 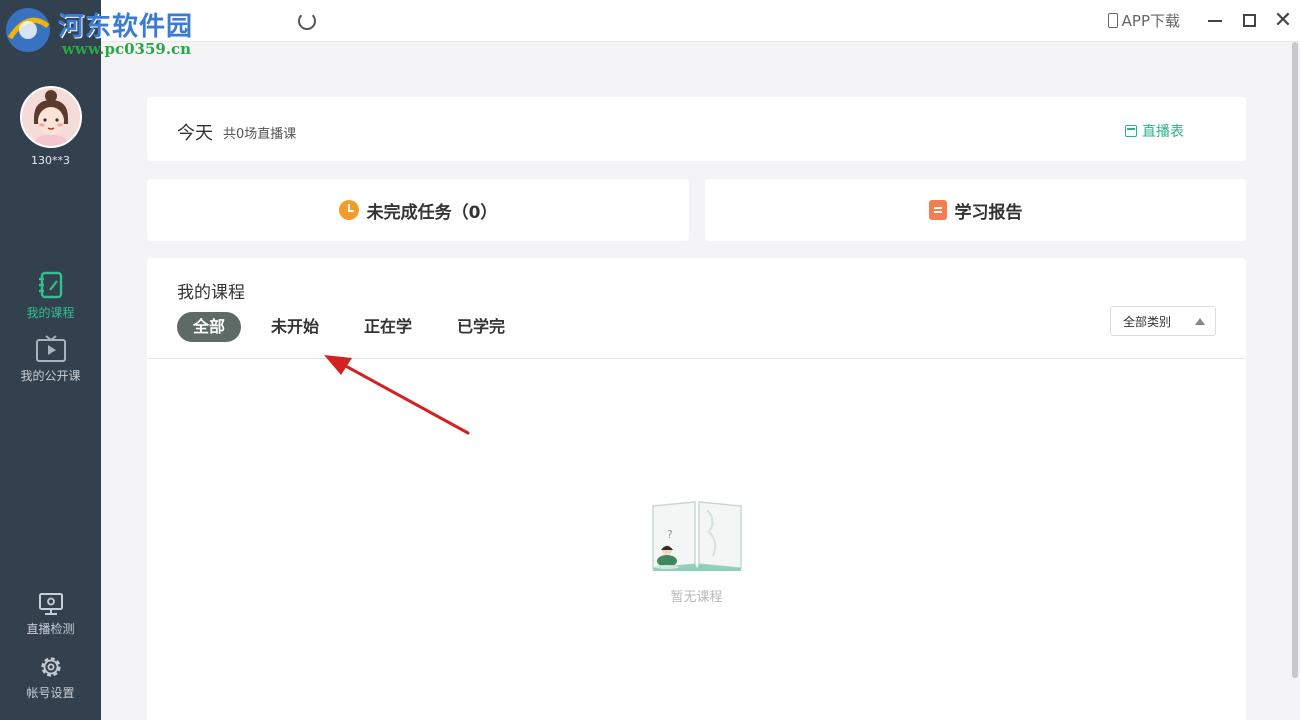 What do you see at coordinates (50, 313) in the screenshot?
I see `sidebar-item-label: 我的课程` at bounding box center [50, 313].